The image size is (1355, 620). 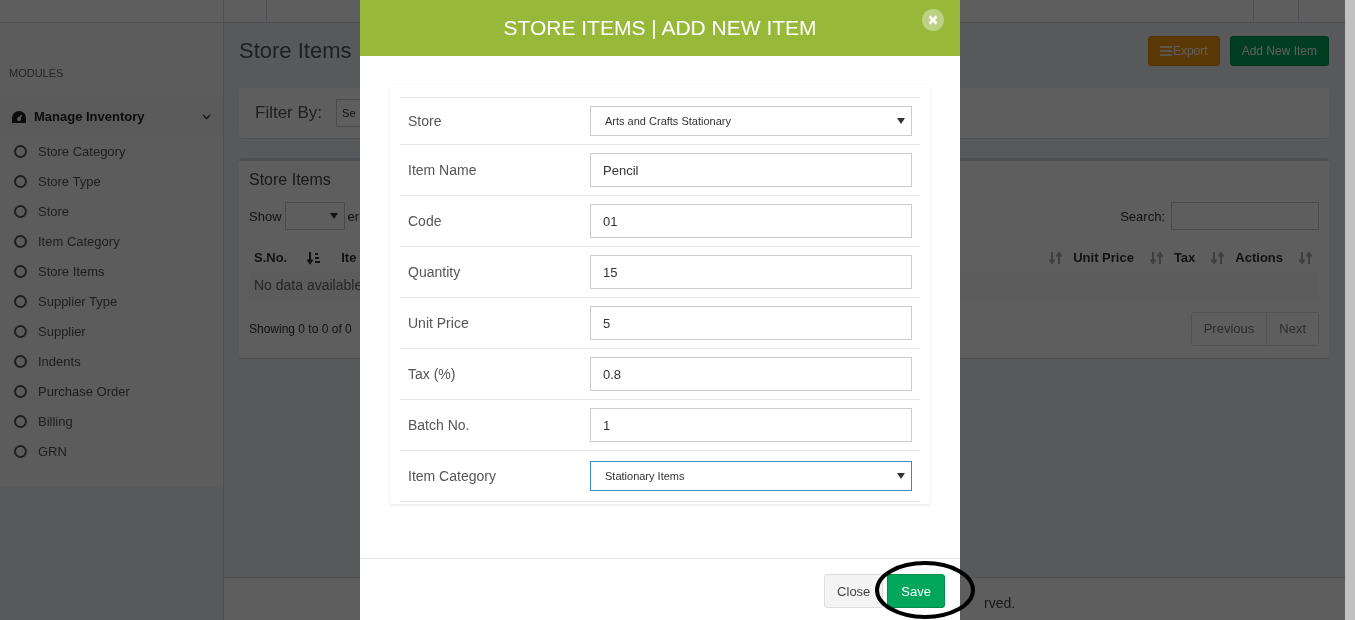 What do you see at coordinates (265, 216) in the screenshot?
I see `show-label: Show` at bounding box center [265, 216].